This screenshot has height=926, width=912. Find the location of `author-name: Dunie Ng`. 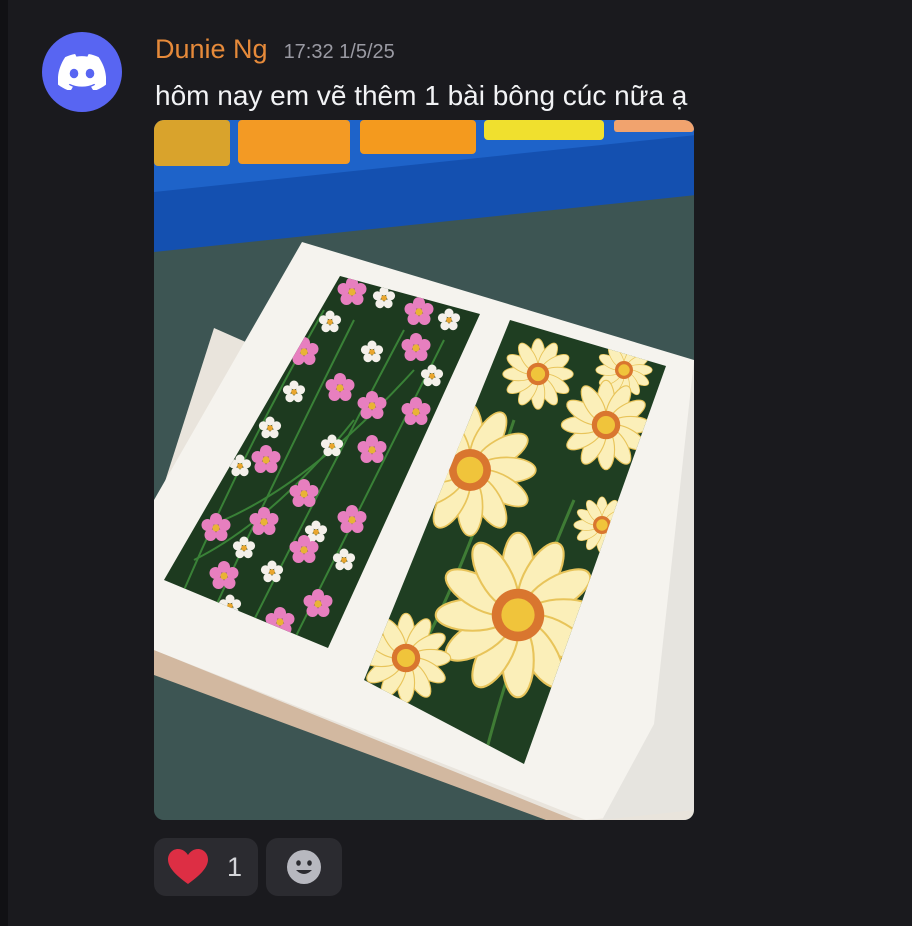

author-name: Dunie Ng is located at coordinates (211, 49).